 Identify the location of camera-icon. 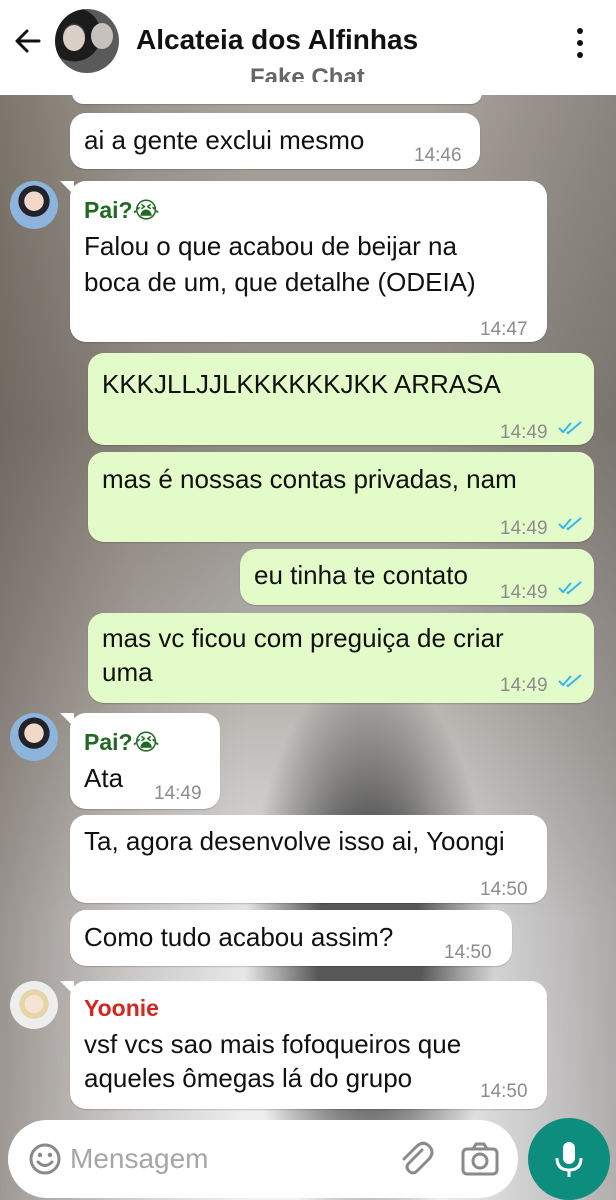
(480, 1159).